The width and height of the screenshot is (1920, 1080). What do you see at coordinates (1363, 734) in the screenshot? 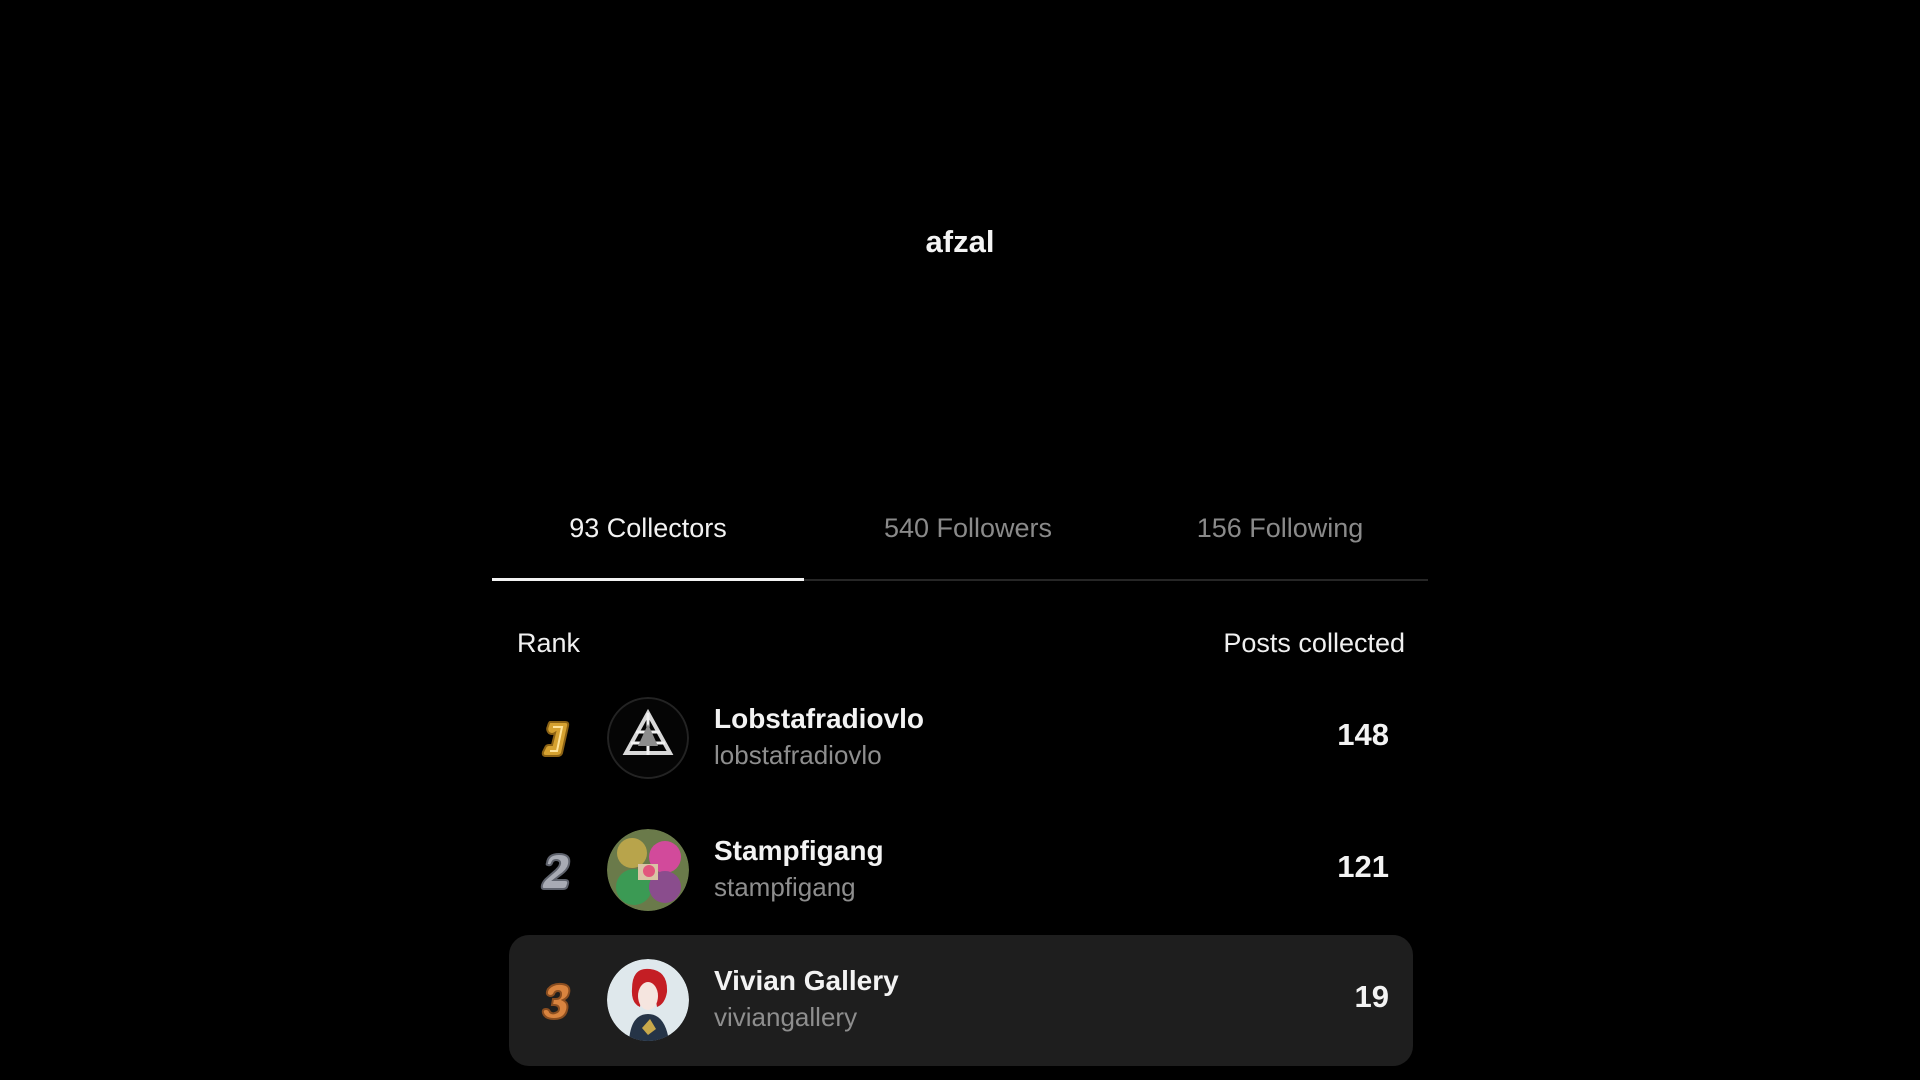
I see `posts-collected-count: 148` at bounding box center [1363, 734].